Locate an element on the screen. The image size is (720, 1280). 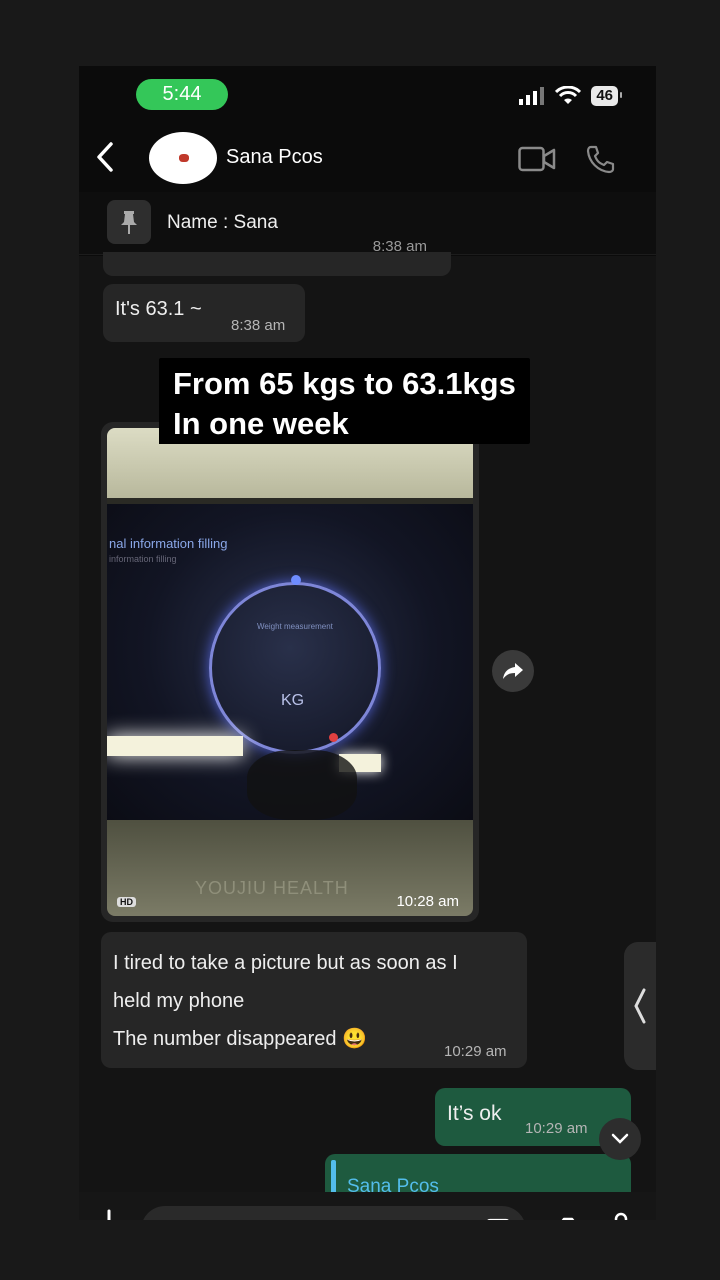
hd-badge: HD is located at coordinates (126, 902).